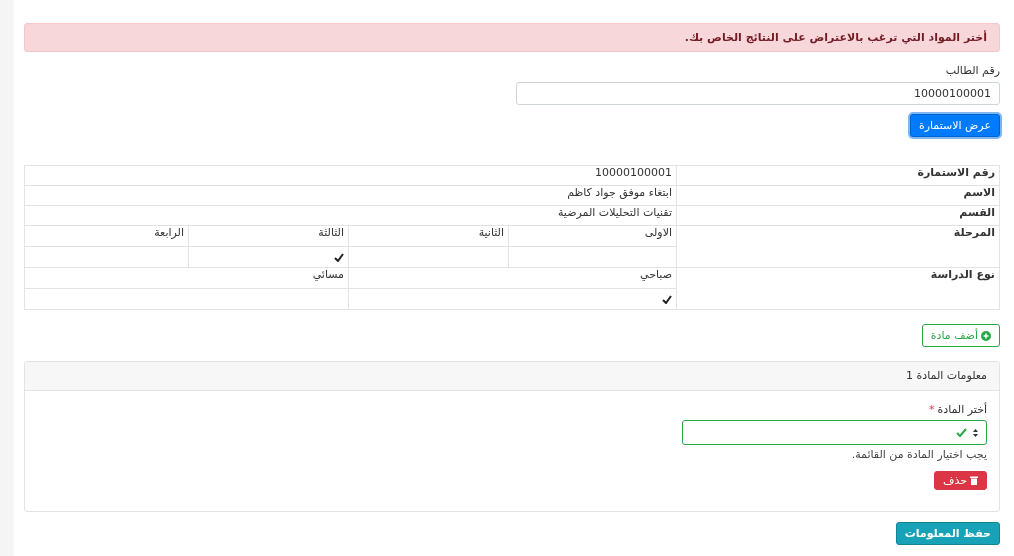  Describe the element at coordinates (268, 236) in the screenshot. I see `column-heading: الثالثة` at that location.